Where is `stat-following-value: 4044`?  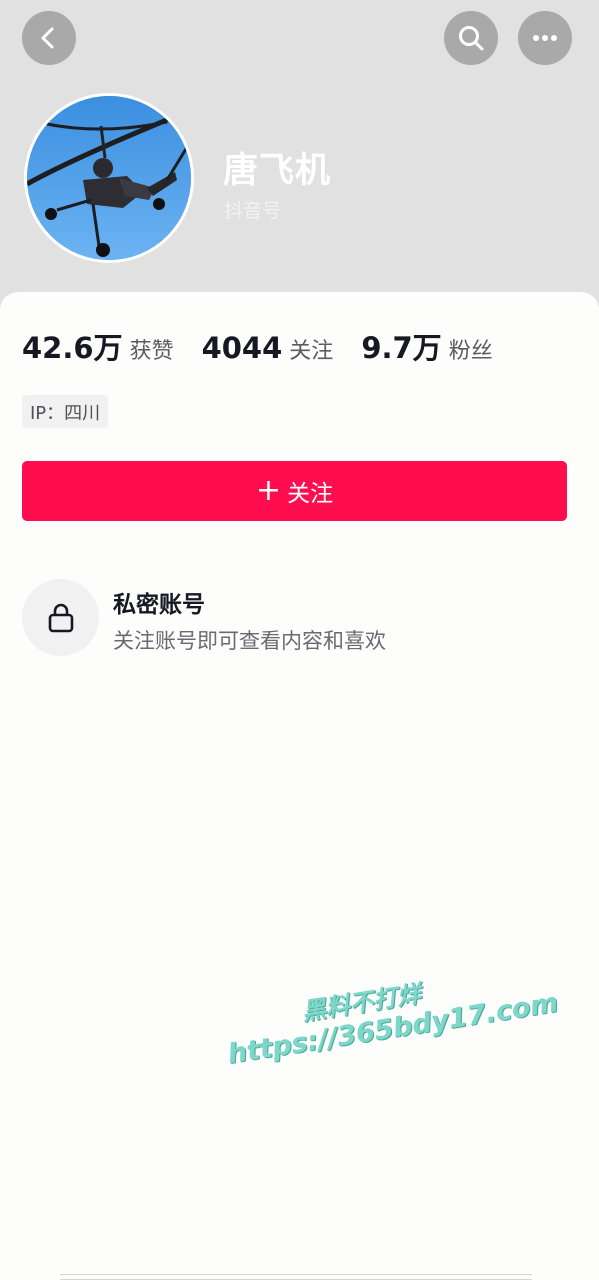
stat-following-value: 4044 is located at coordinates (242, 348).